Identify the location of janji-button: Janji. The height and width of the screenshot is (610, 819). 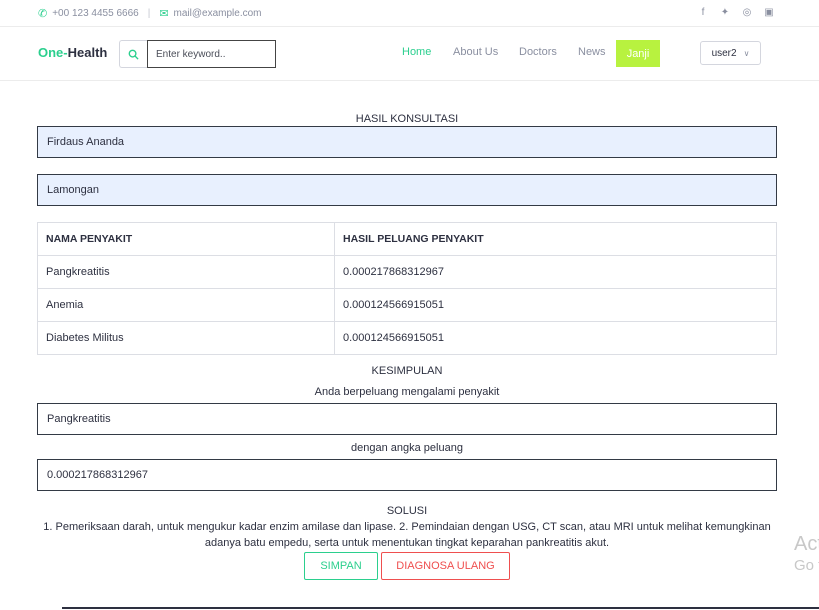
(638, 53).